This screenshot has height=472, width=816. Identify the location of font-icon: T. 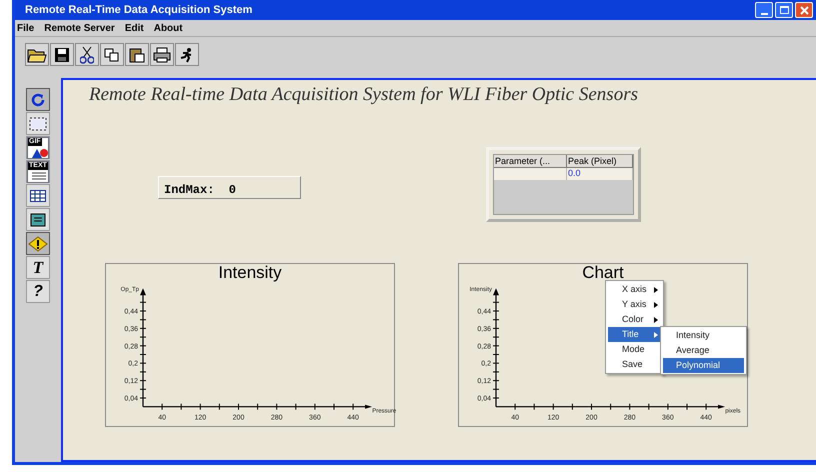
(38, 267).